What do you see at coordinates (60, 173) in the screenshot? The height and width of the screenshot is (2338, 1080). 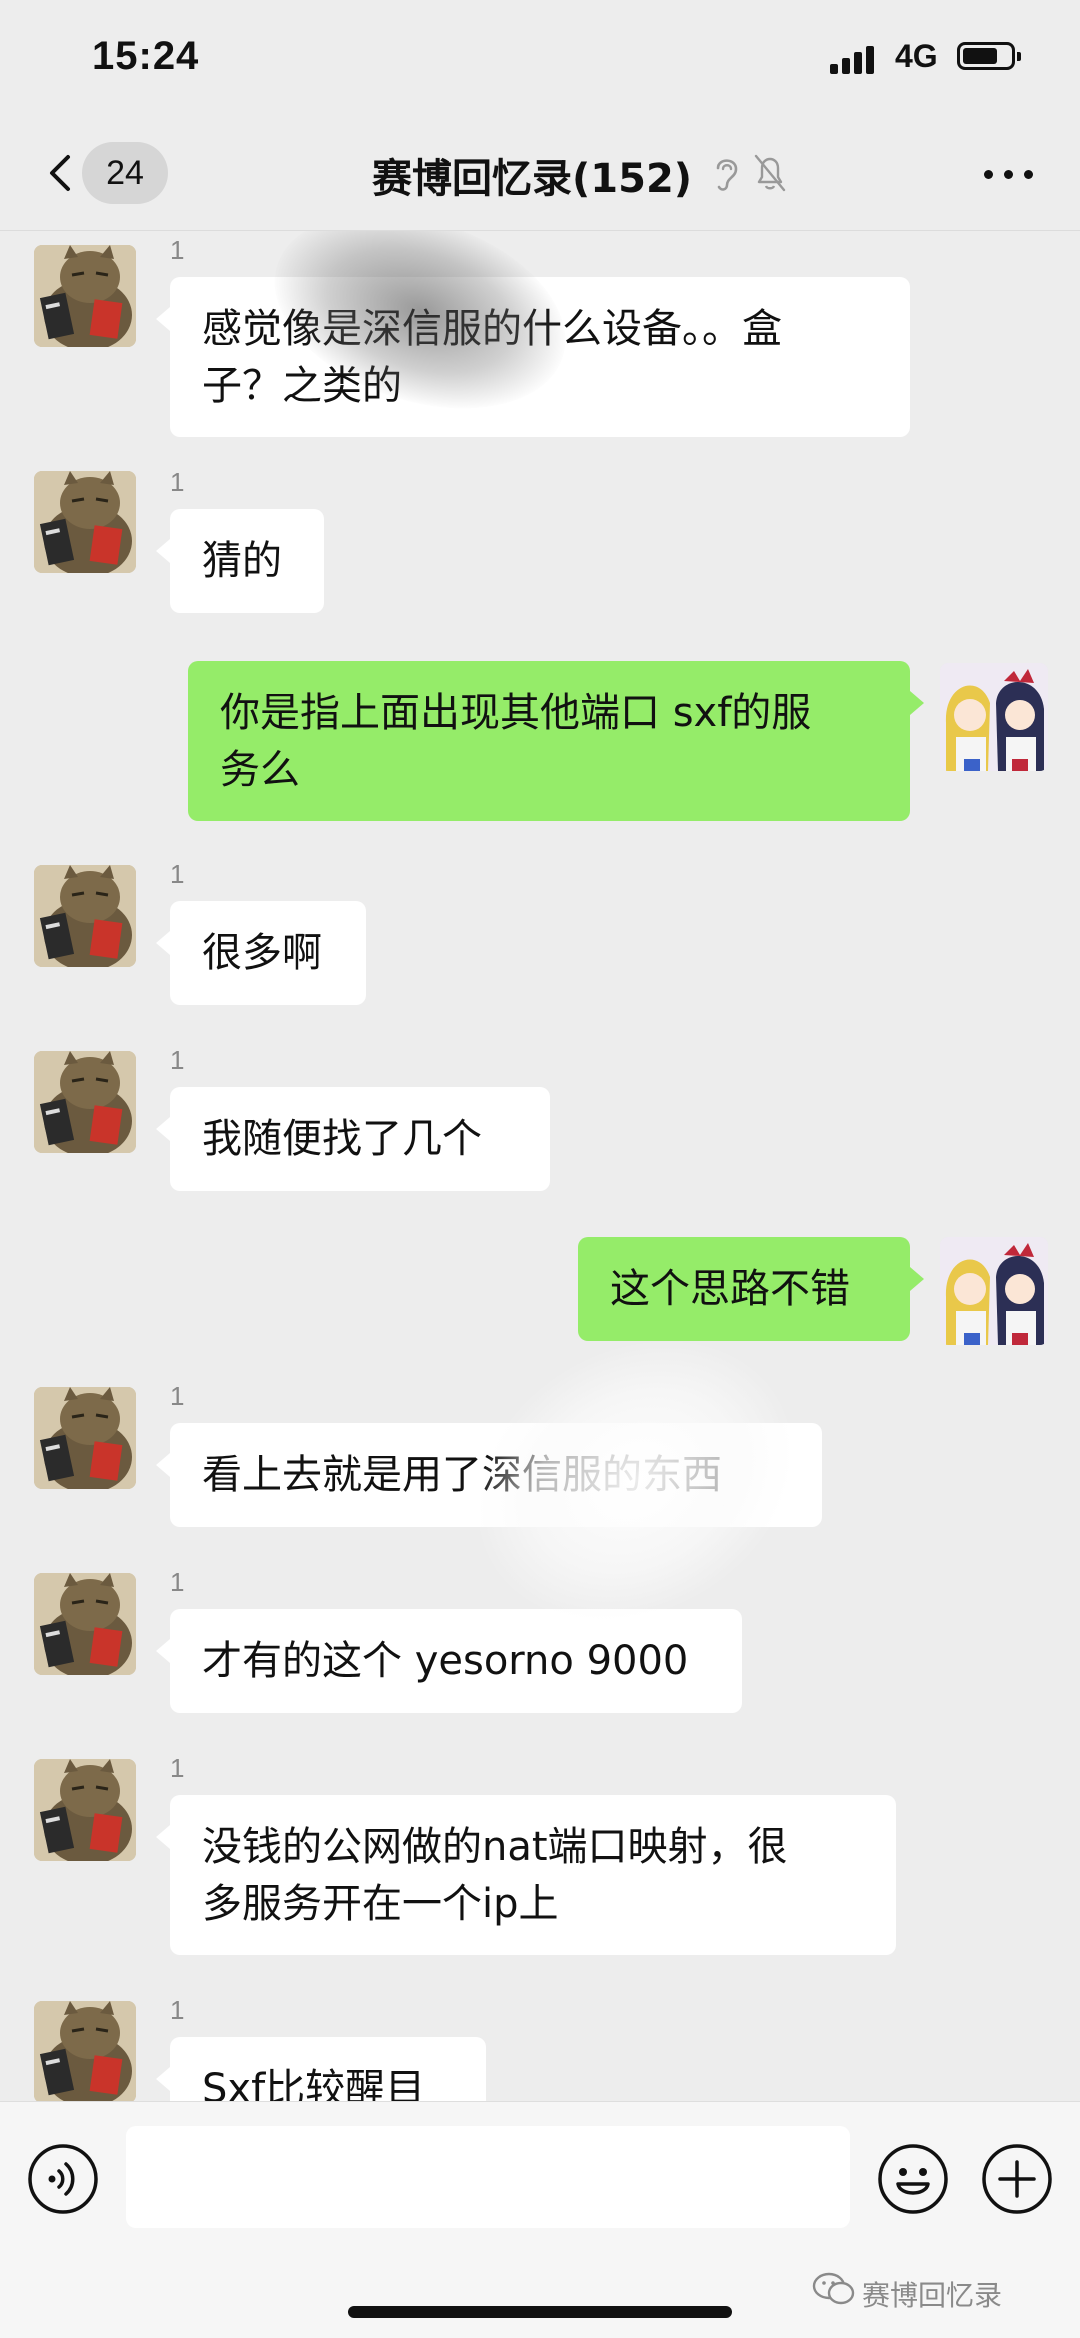 I see `chevron-left-icon` at bounding box center [60, 173].